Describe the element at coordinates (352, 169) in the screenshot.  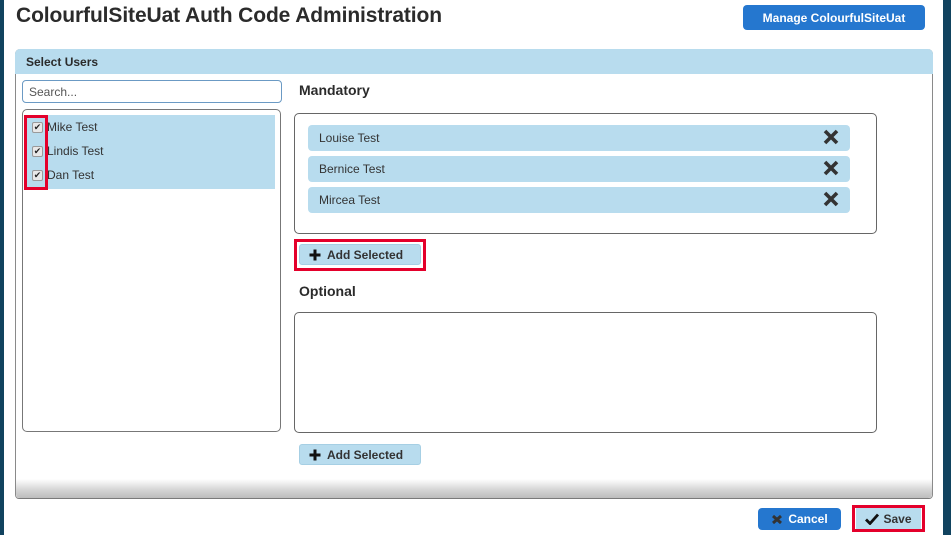
I see `member-name: Bernice Test` at that location.